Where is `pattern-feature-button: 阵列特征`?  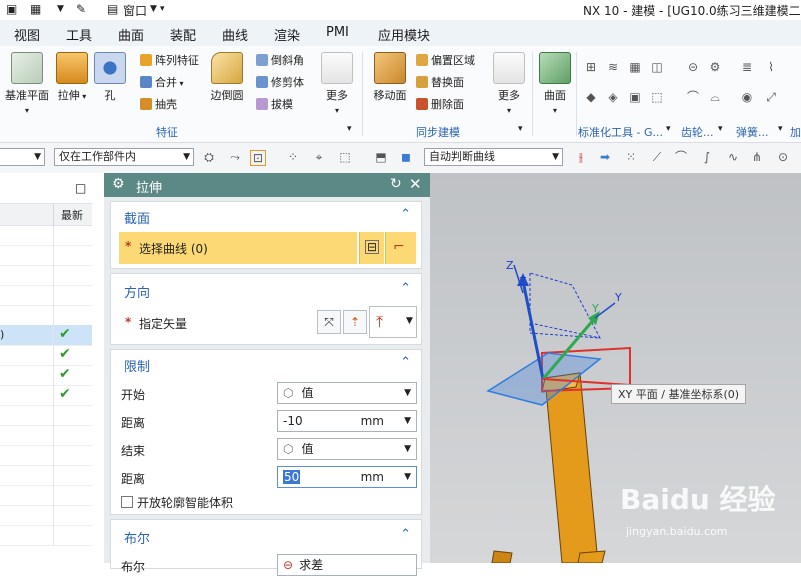 pattern-feature-button: 阵列特征 is located at coordinates (169, 60).